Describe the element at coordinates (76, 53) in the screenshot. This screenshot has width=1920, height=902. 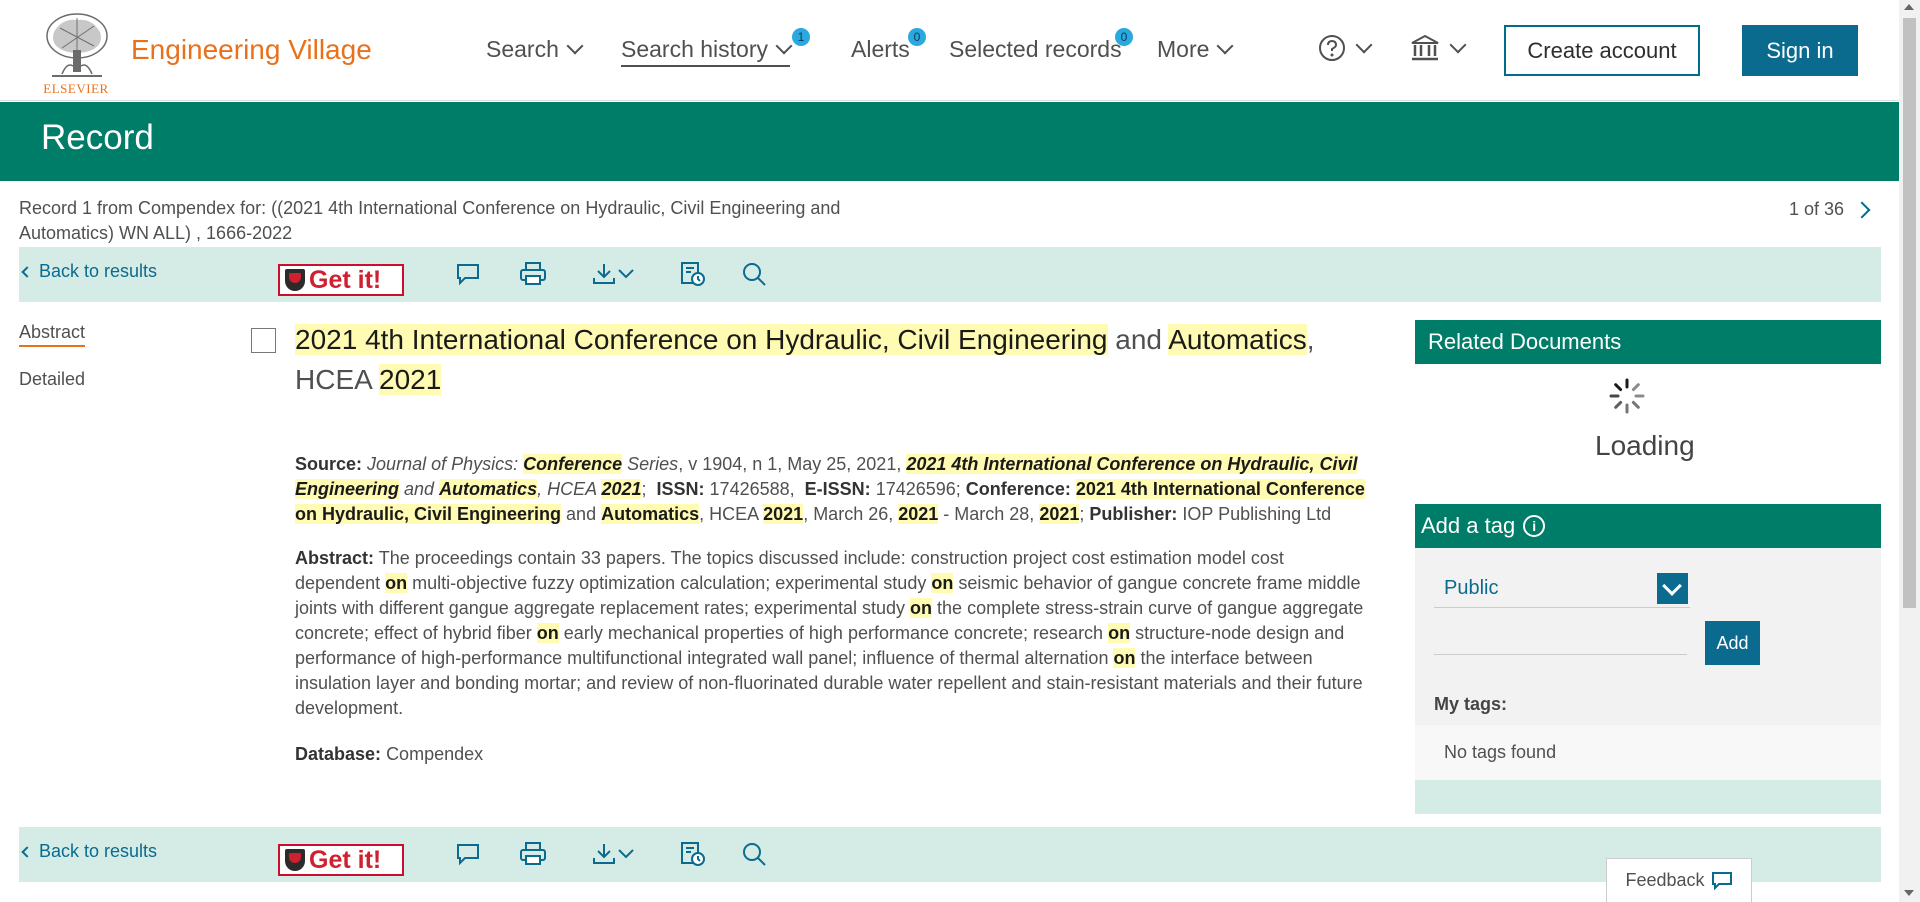
I see `elsevier-logo: ELSEVIER` at that location.